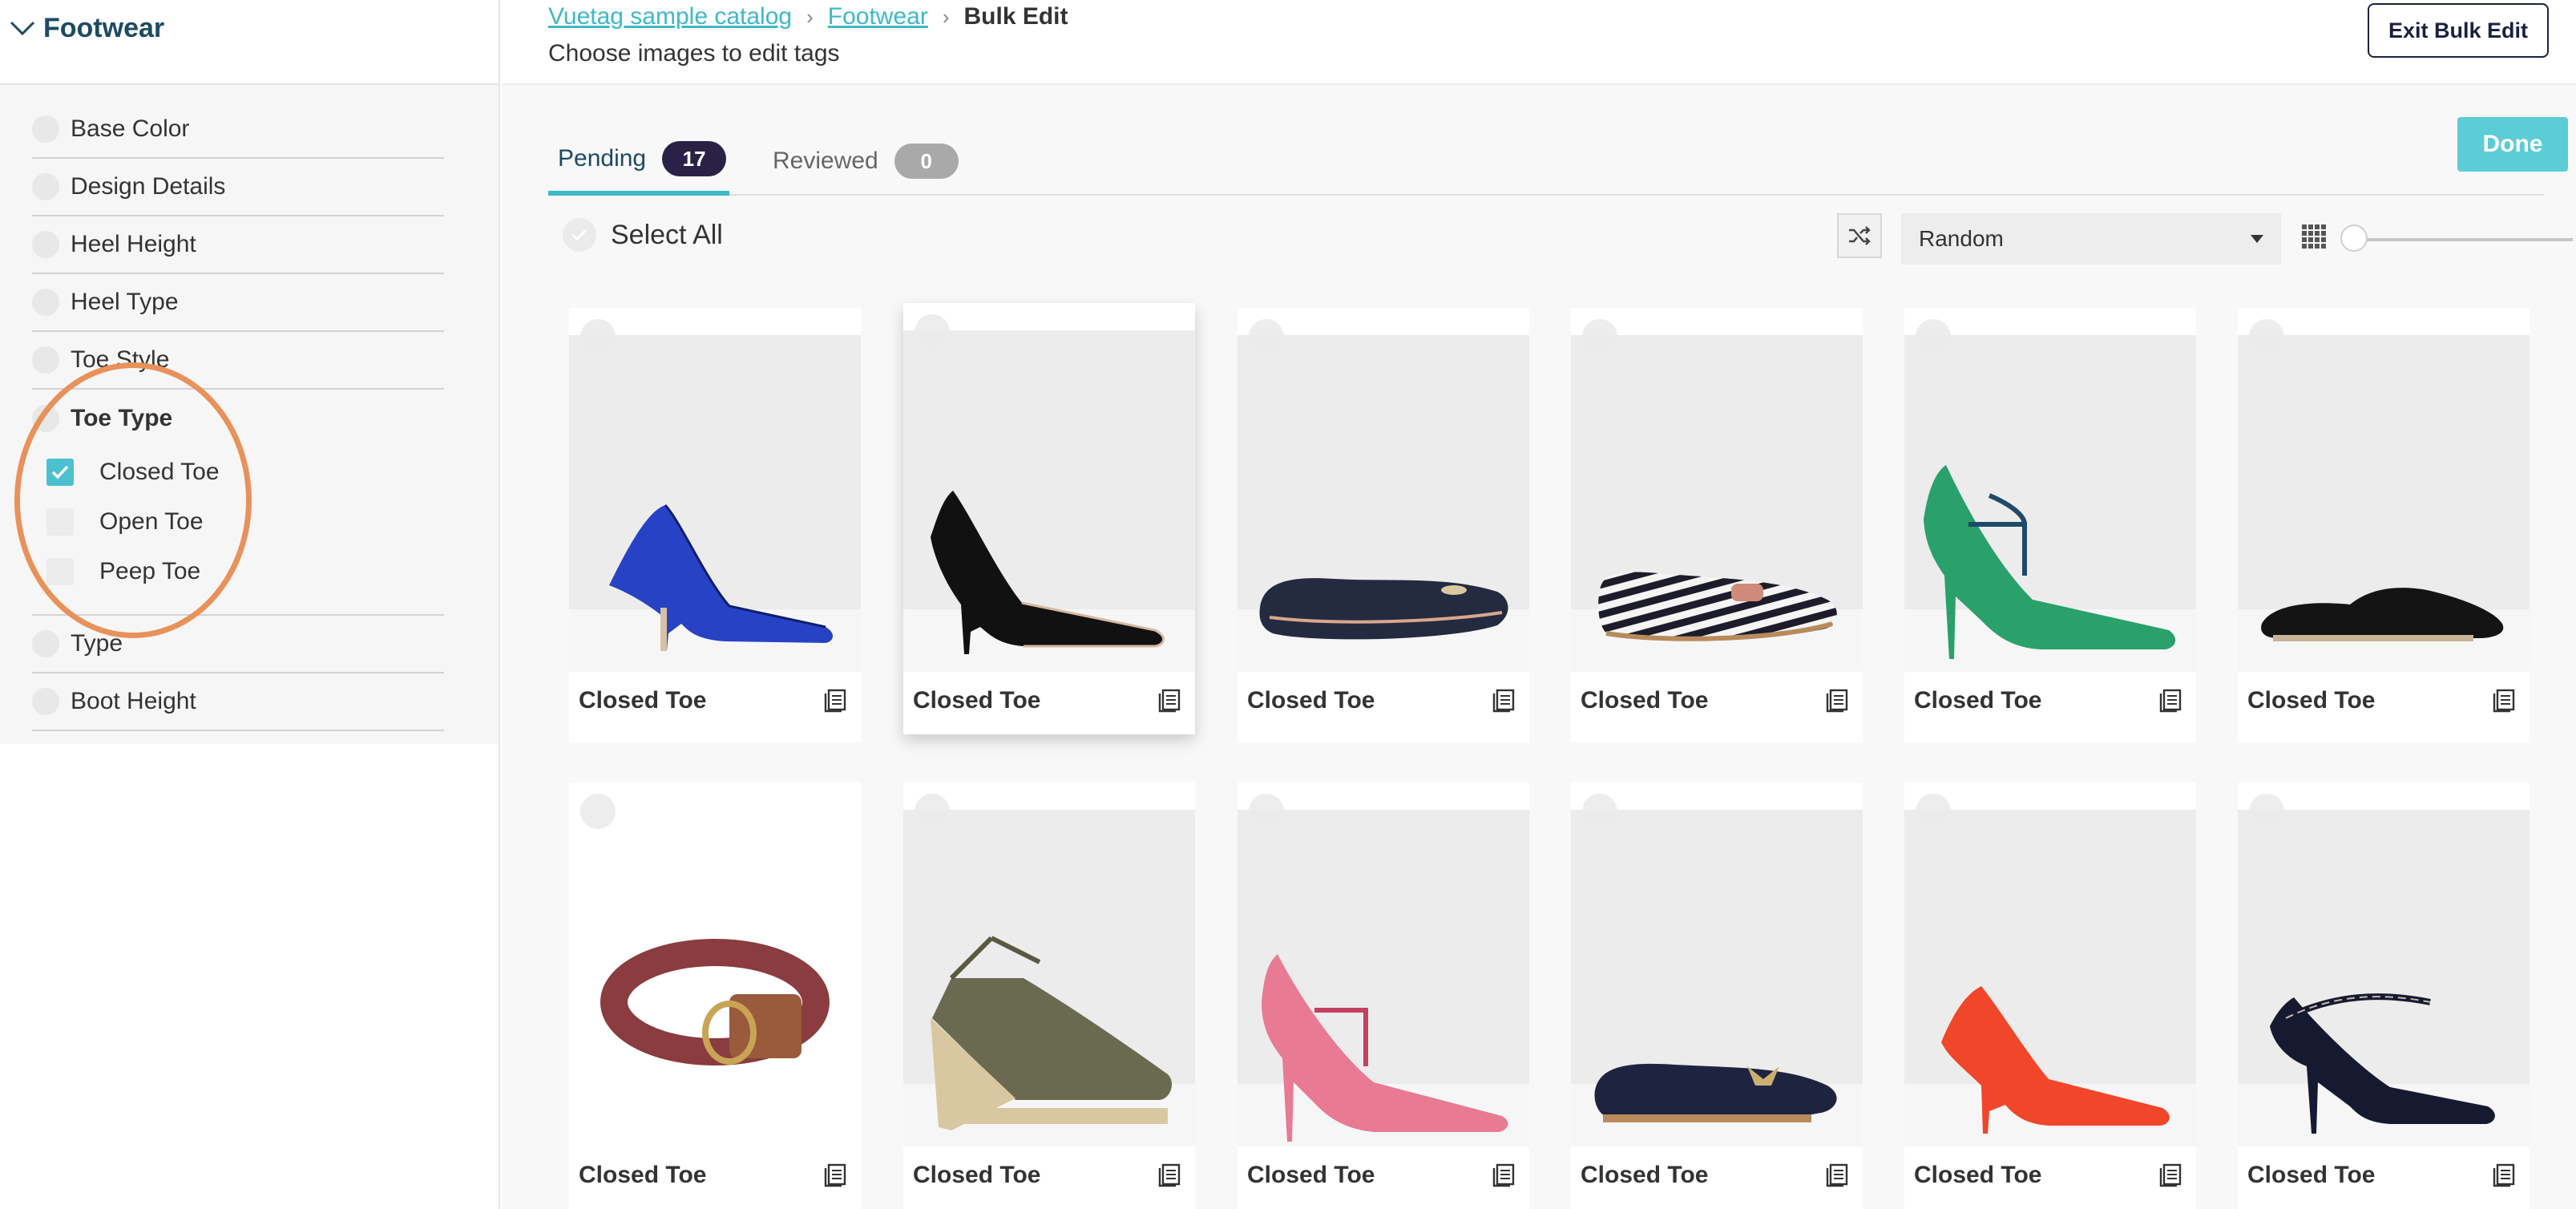 The width and height of the screenshot is (2576, 1209). Describe the element at coordinates (2512, 144) in the screenshot. I see `done-button: Done` at that location.